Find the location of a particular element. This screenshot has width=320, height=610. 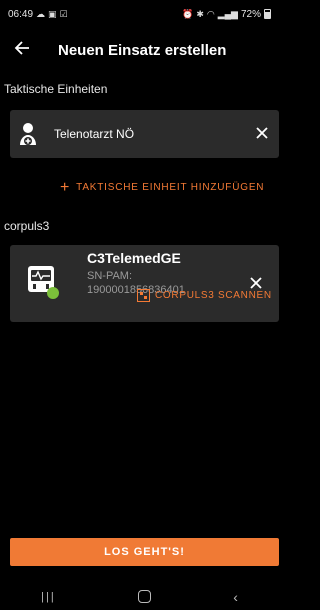

section-label-tactical-units: Taktische Einheiten is located at coordinates (56, 89).